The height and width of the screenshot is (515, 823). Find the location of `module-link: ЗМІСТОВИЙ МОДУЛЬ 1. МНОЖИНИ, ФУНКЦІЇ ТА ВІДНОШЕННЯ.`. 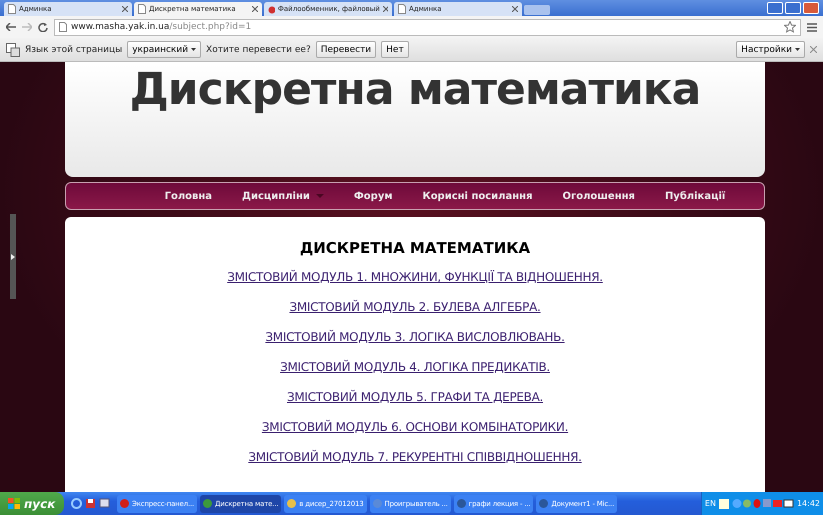

module-link: ЗМІСТОВИЙ МОДУЛЬ 1. МНОЖИНИ, ФУНКЦІЇ ТА ВІДНОШЕННЯ. is located at coordinates (415, 279).